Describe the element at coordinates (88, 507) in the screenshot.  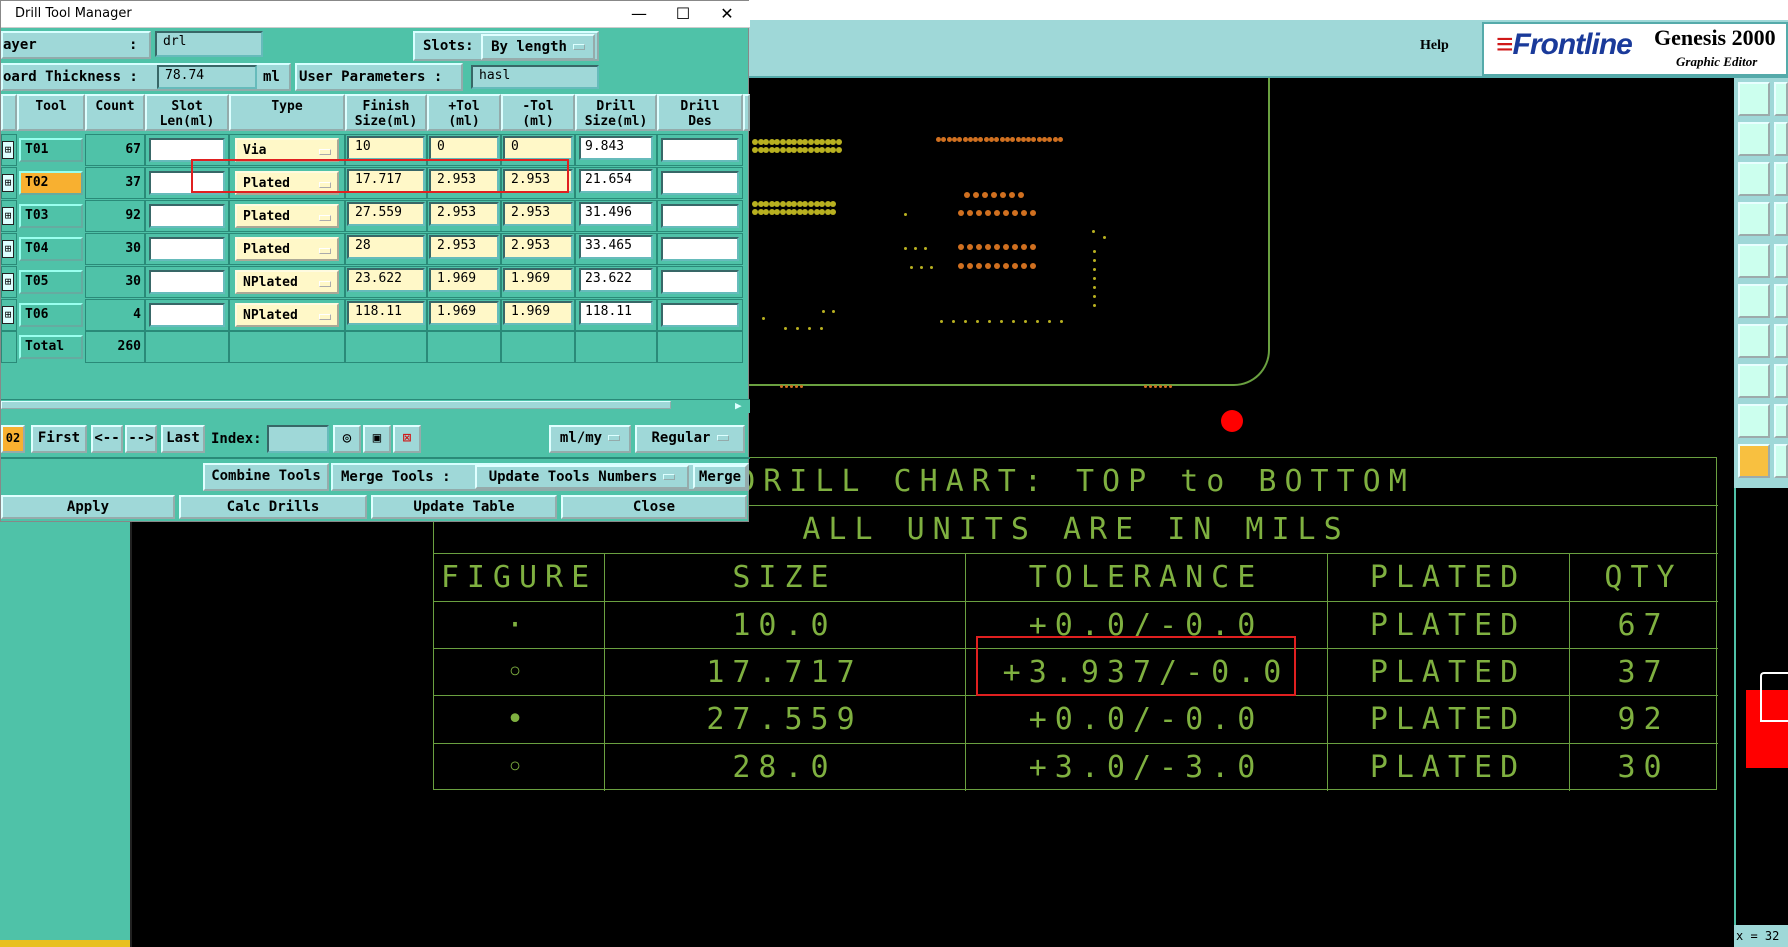
I see `apply-button: Apply` at that location.